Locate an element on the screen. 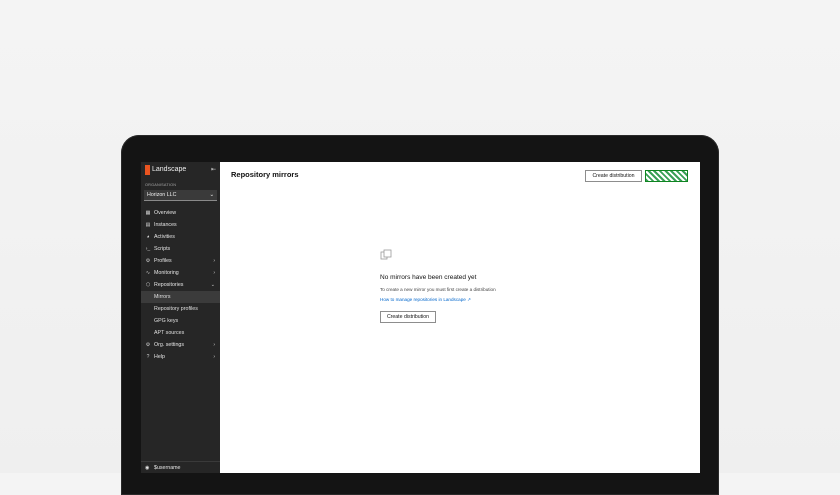 The width and height of the screenshot is (840, 495). sidebar-item-label: Activities is located at coordinates (164, 237).